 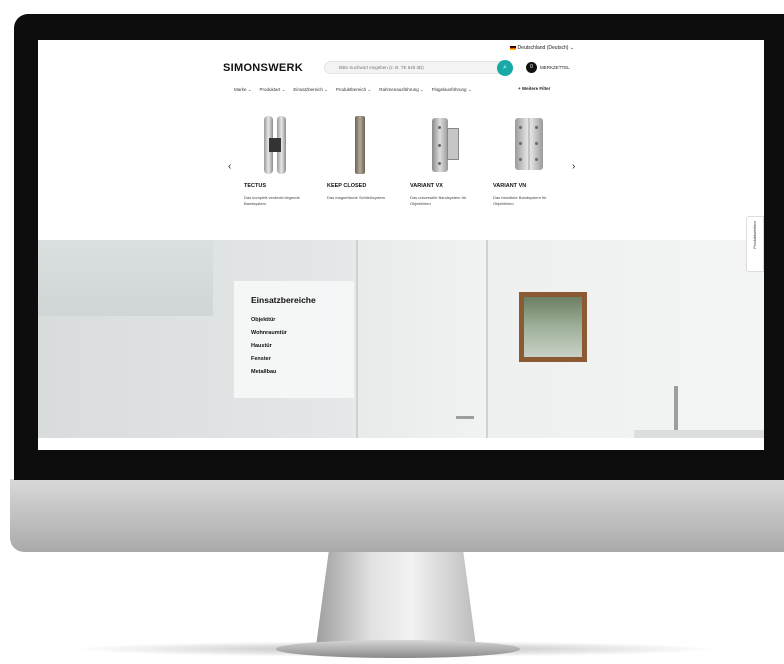 What do you see at coordinates (255, 186) in the screenshot?
I see `product-name: TECTUS` at bounding box center [255, 186].